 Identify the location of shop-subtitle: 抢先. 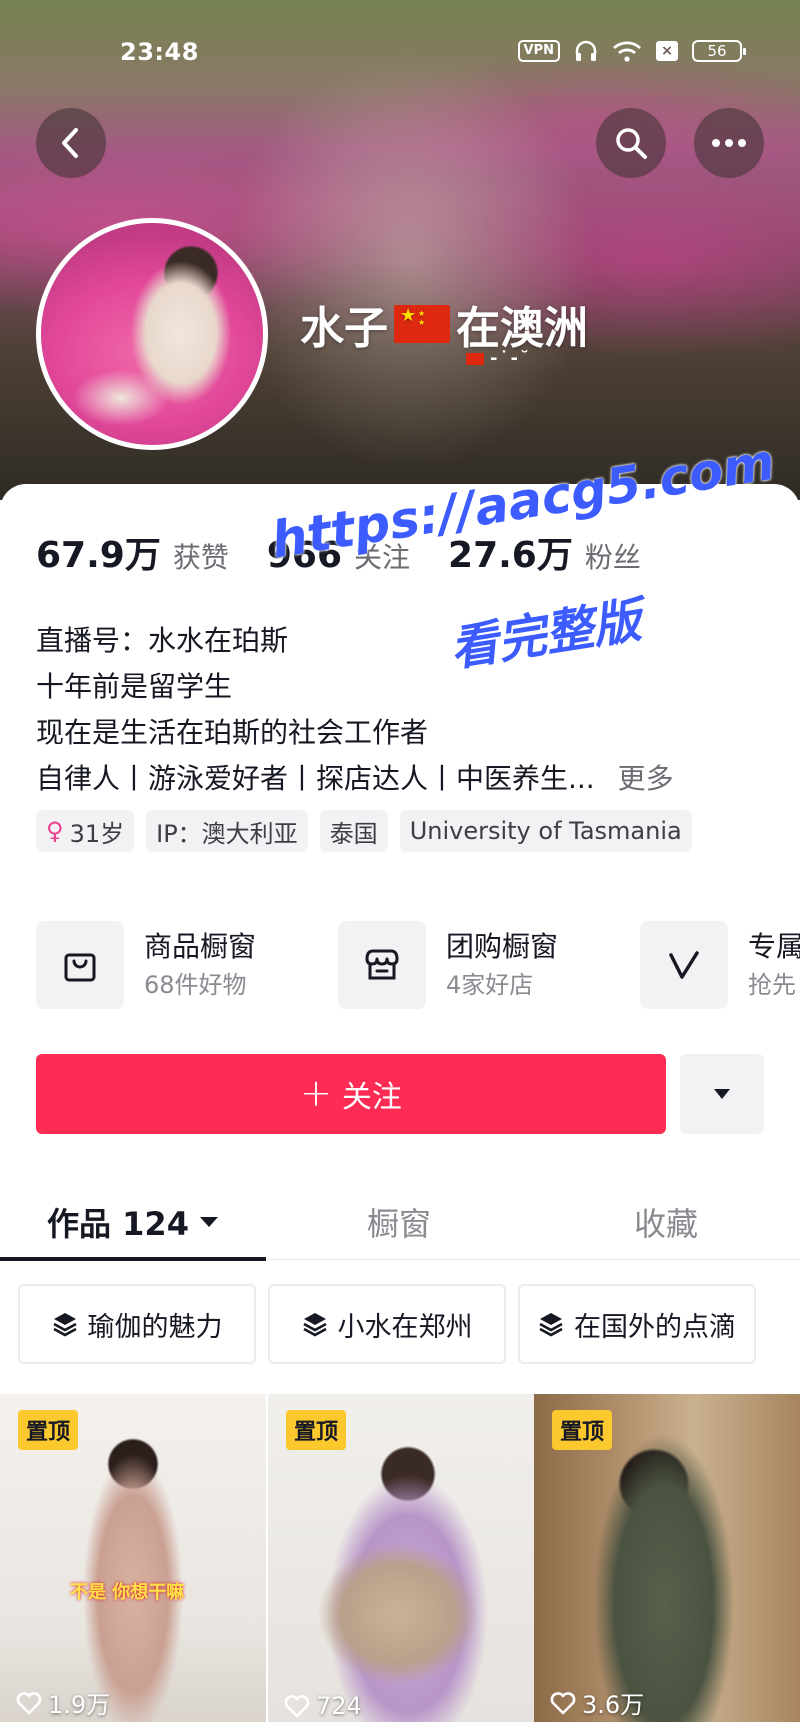
(772, 985).